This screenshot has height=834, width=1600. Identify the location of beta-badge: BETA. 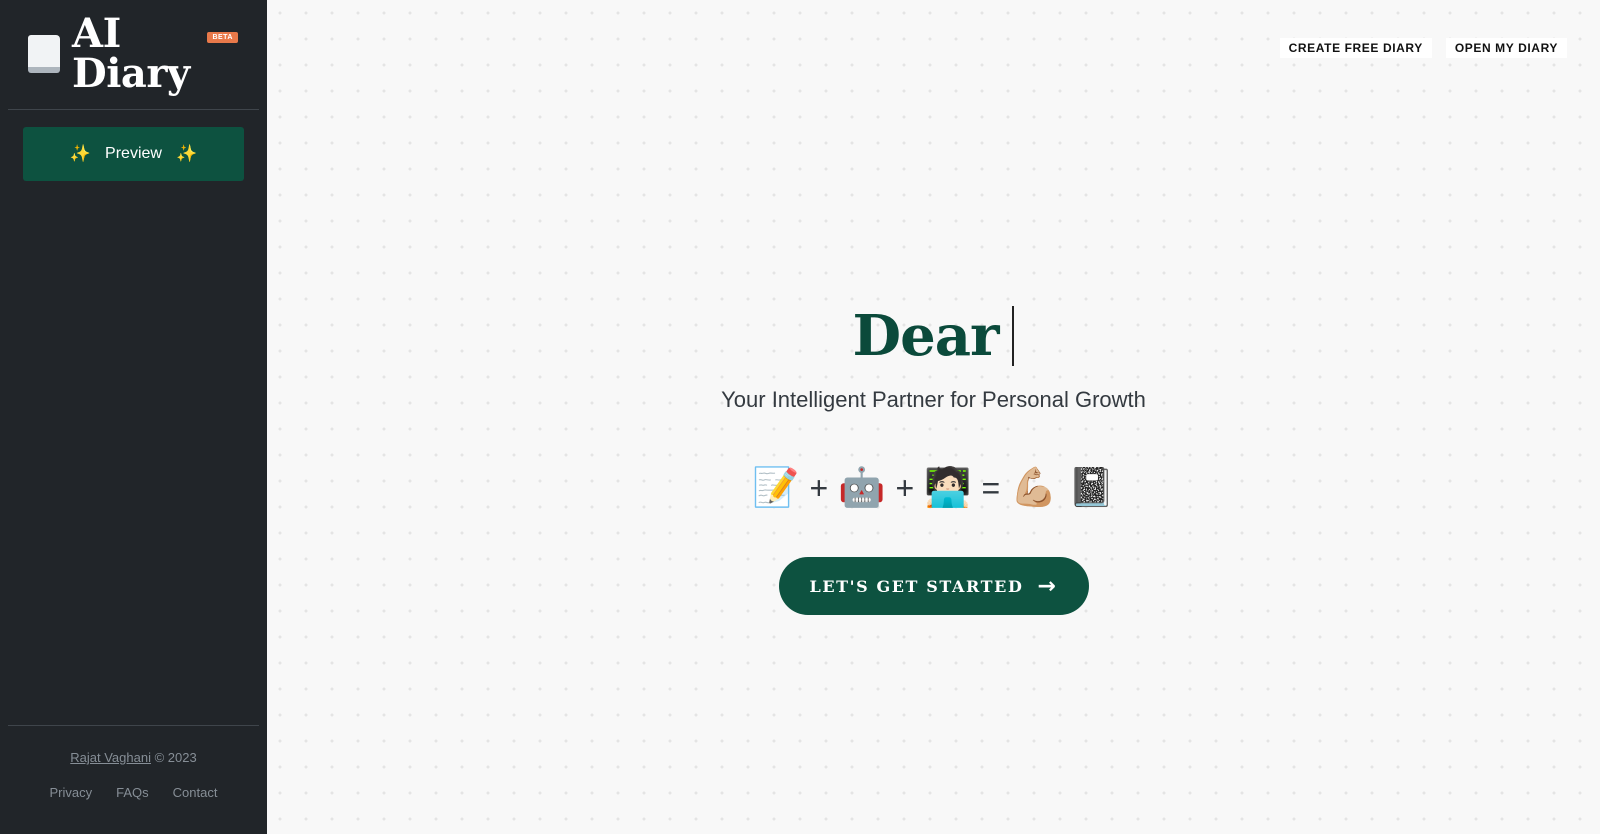
(222, 37).